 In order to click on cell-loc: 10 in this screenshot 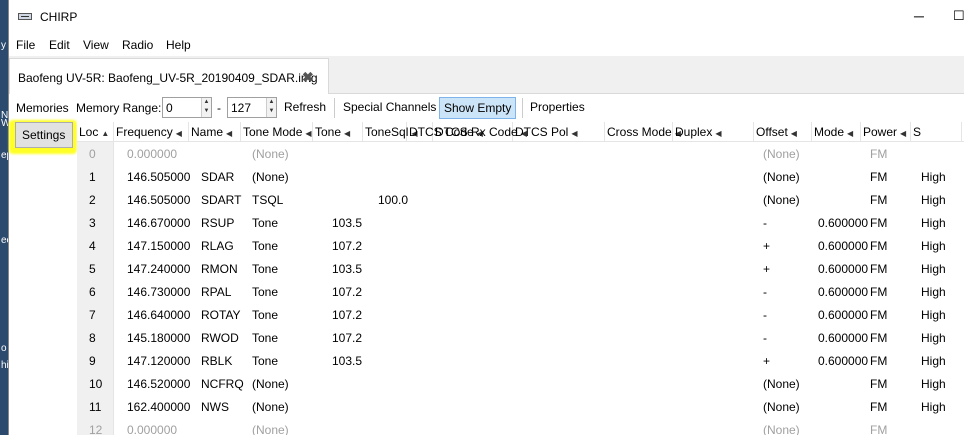, I will do `click(95, 384)`.